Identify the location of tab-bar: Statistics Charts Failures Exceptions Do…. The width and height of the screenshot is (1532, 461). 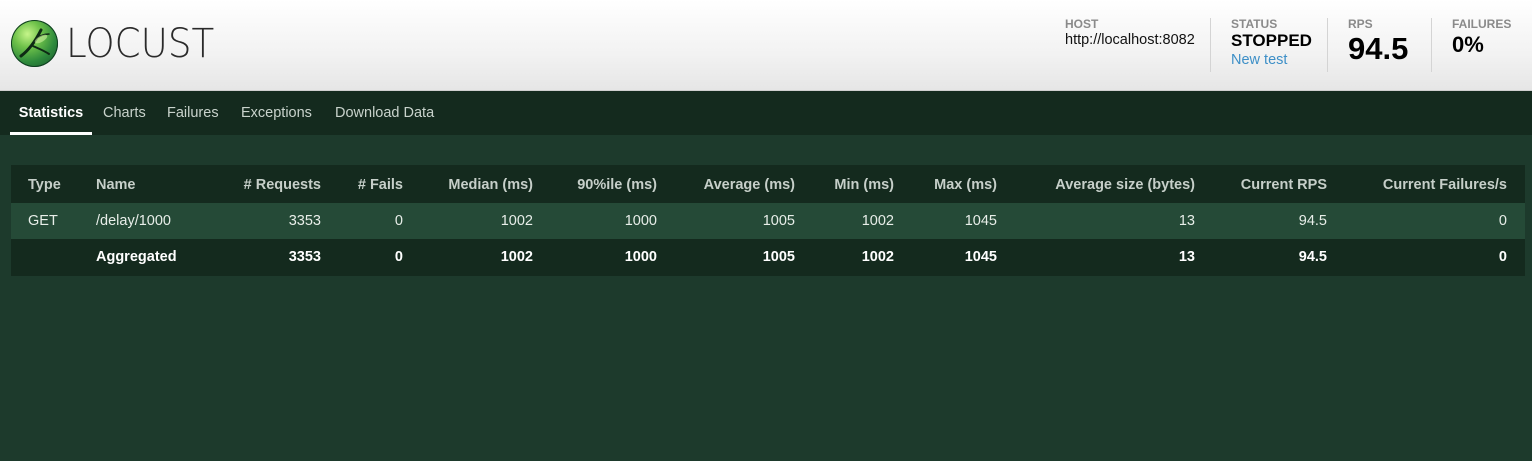
(766, 113).